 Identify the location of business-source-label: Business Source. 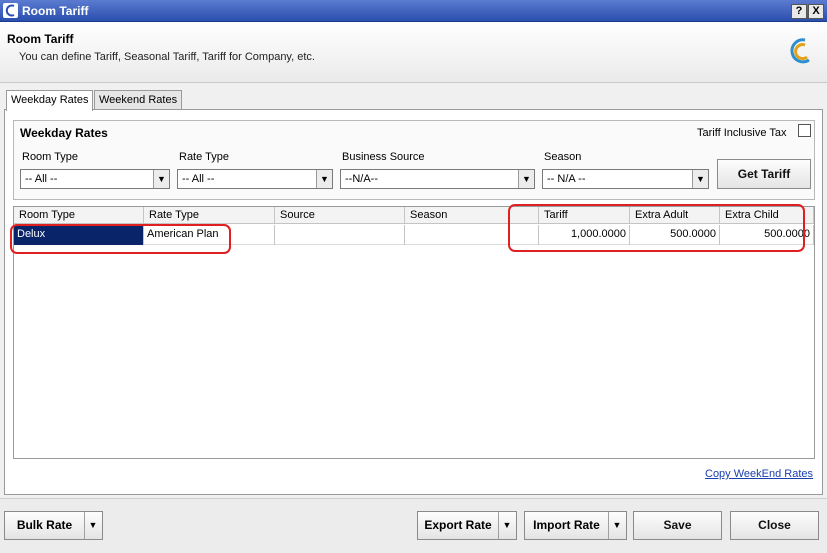
(383, 157).